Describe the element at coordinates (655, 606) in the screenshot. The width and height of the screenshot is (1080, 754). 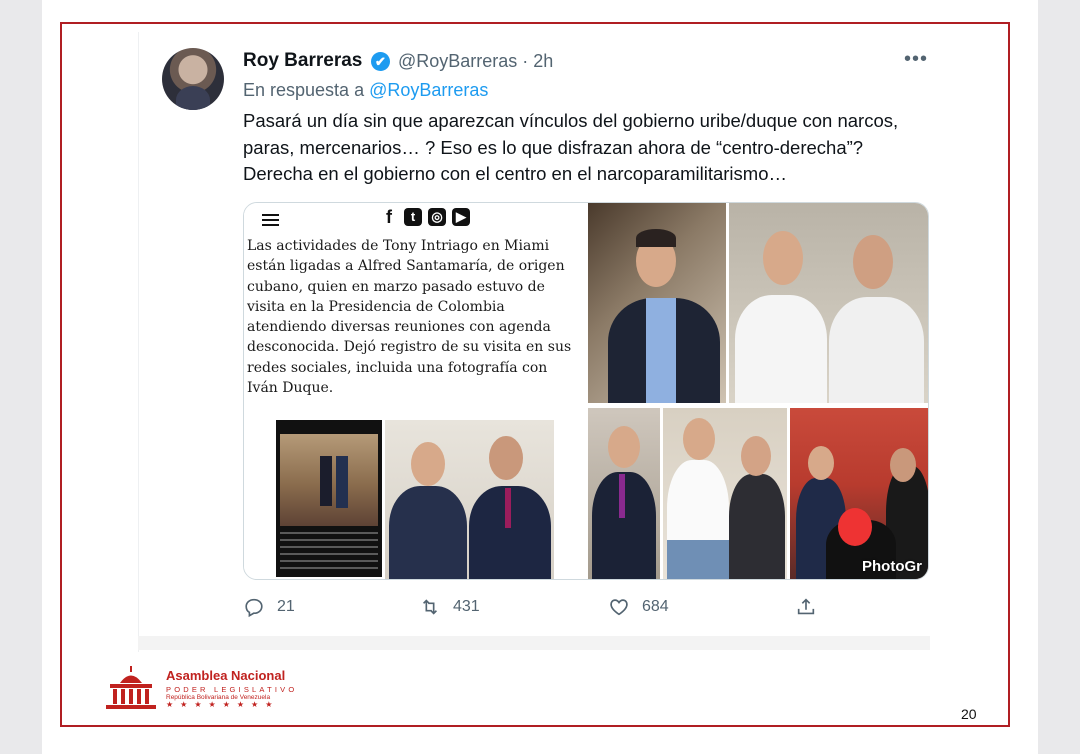
I see `like-count: 684` at that location.